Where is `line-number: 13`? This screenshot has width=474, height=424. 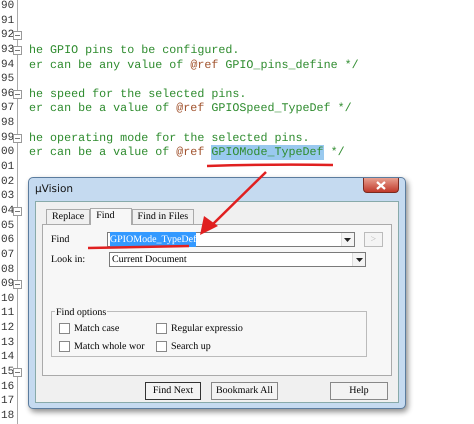 line-number: 13 is located at coordinates (8, 343).